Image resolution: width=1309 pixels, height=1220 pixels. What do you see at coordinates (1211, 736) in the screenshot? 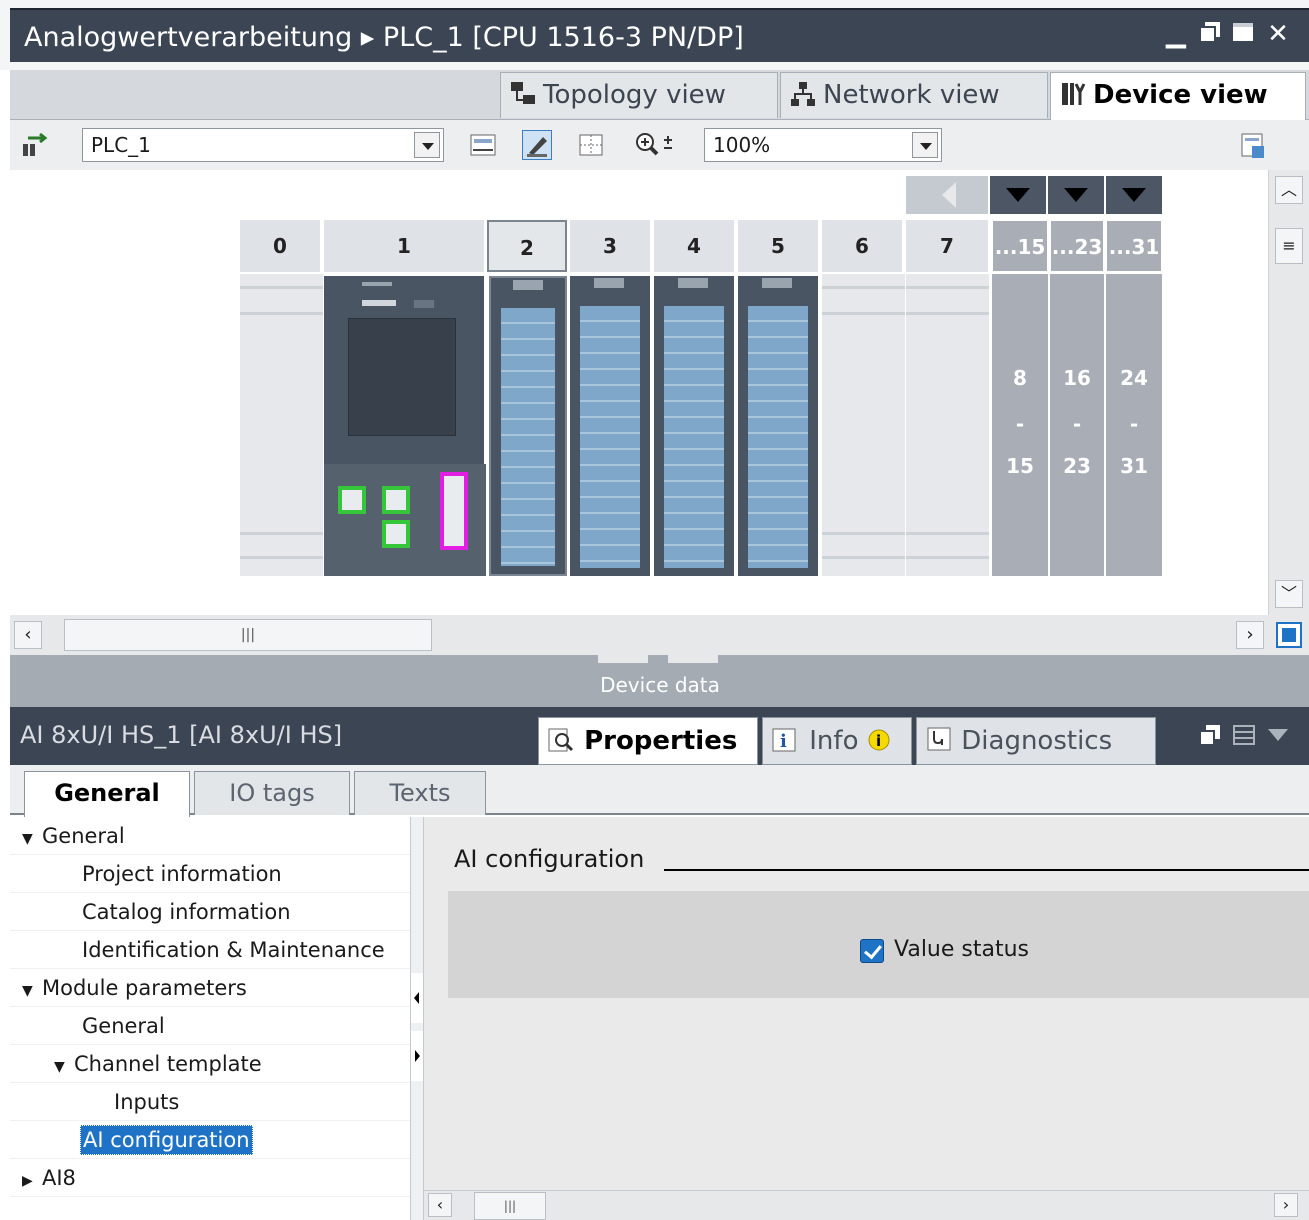
I see `float-window-icon` at bounding box center [1211, 736].